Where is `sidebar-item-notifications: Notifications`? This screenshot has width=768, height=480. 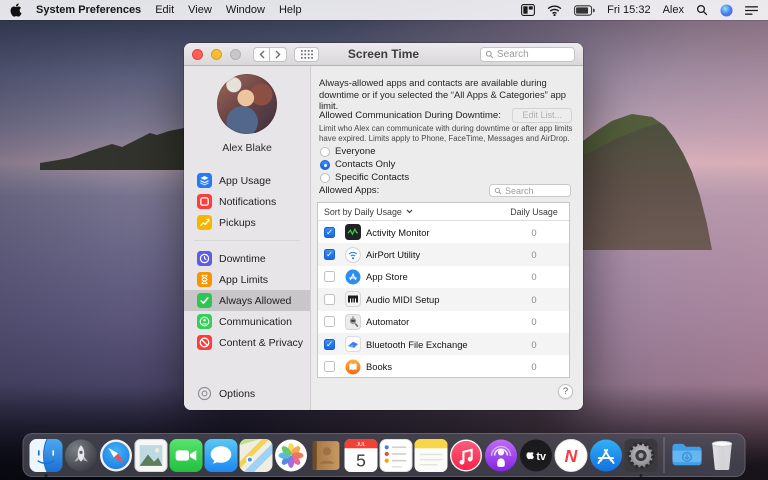
sidebar-item-notifications: Notifications is located at coordinates (247, 201).